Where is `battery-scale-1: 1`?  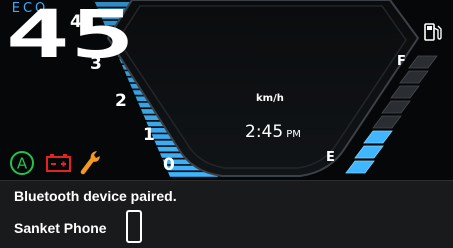 battery-scale-1: 1 is located at coordinates (149, 135).